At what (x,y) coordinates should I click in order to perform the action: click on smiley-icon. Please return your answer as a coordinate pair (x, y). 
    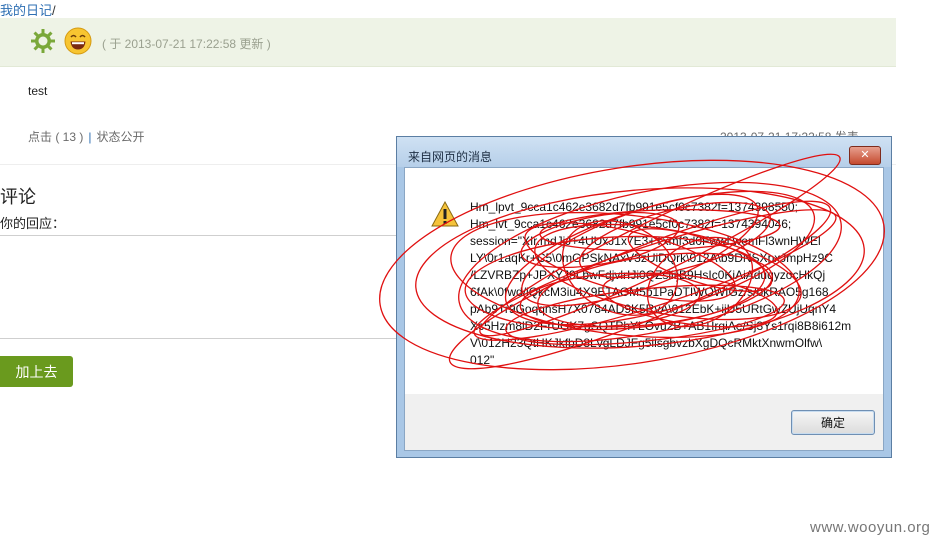
    Looking at the image, I should click on (78, 42).